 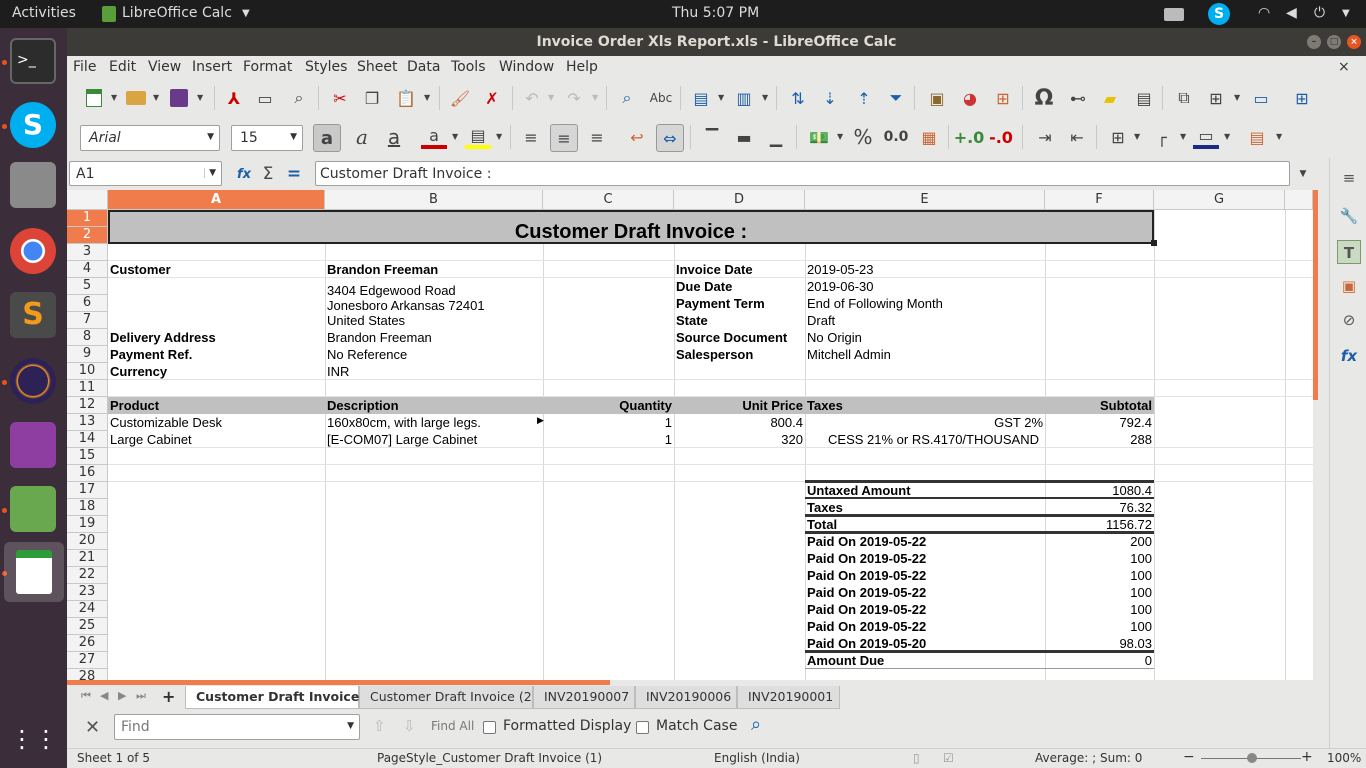 What do you see at coordinates (87, 456) in the screenshot?
I see `row-header: 15` at bounding box center [87, 456].